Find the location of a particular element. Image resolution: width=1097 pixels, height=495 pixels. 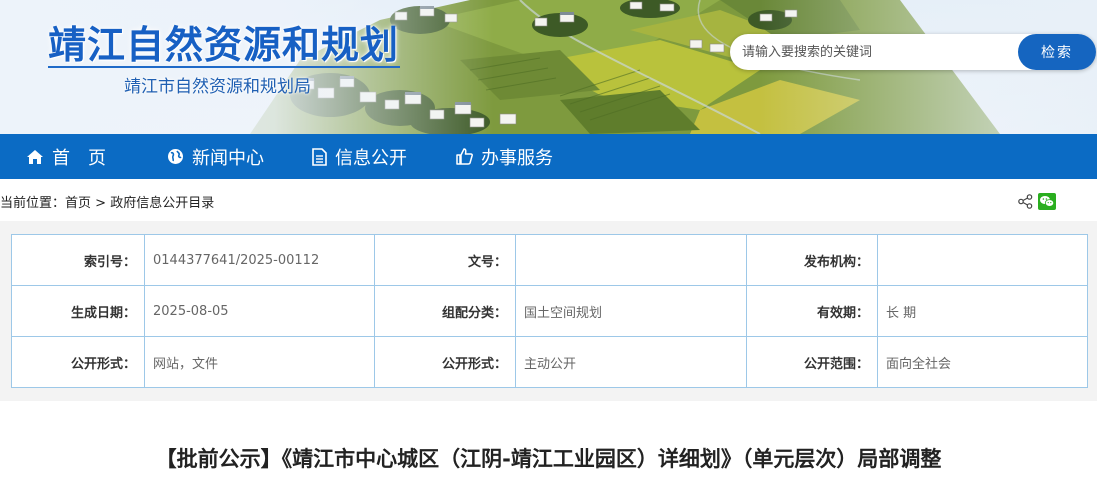

nav-service-label: 办事服务 is located at coordinates (517, 158).